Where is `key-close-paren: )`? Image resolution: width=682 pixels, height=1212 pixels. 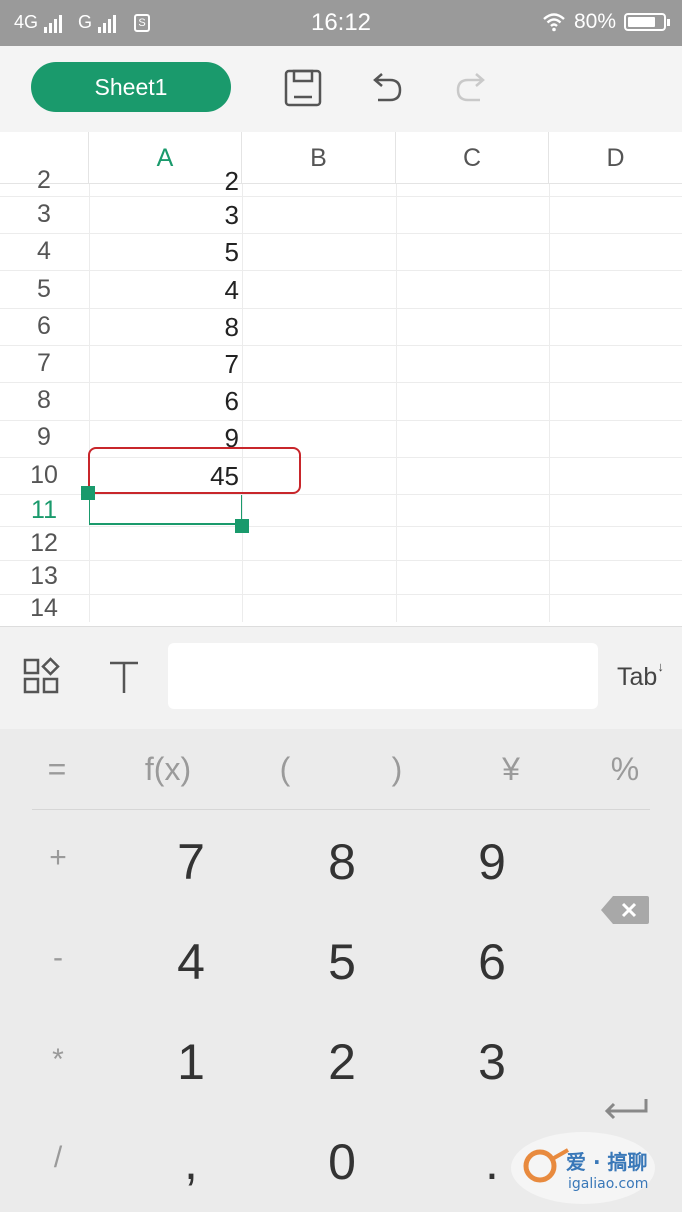 key-close-paren: ) is located at coordinates (397, 769).